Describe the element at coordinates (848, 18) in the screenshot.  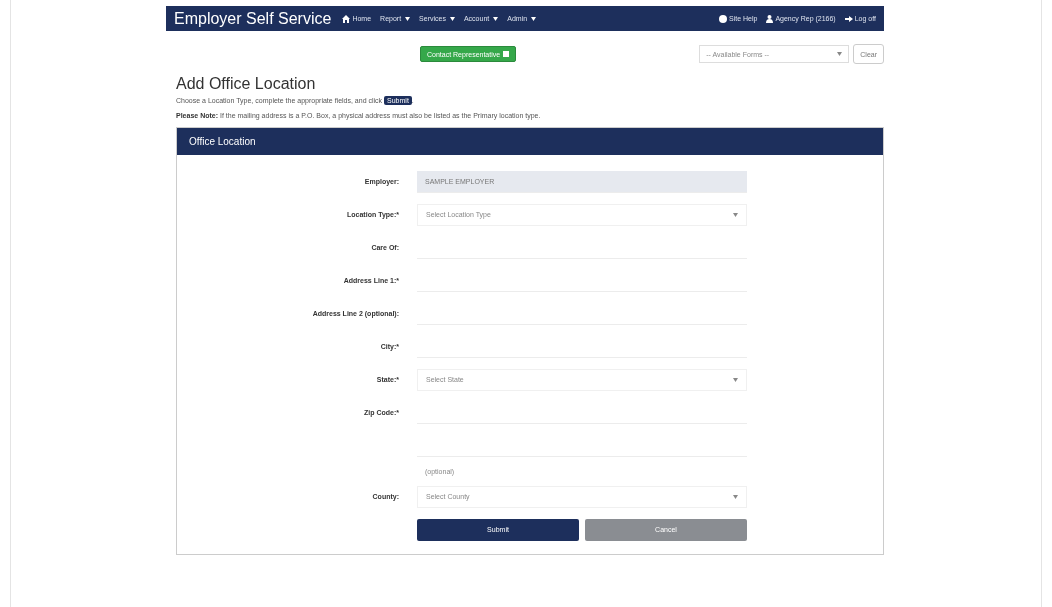
I see `logoff-icon` at that location.